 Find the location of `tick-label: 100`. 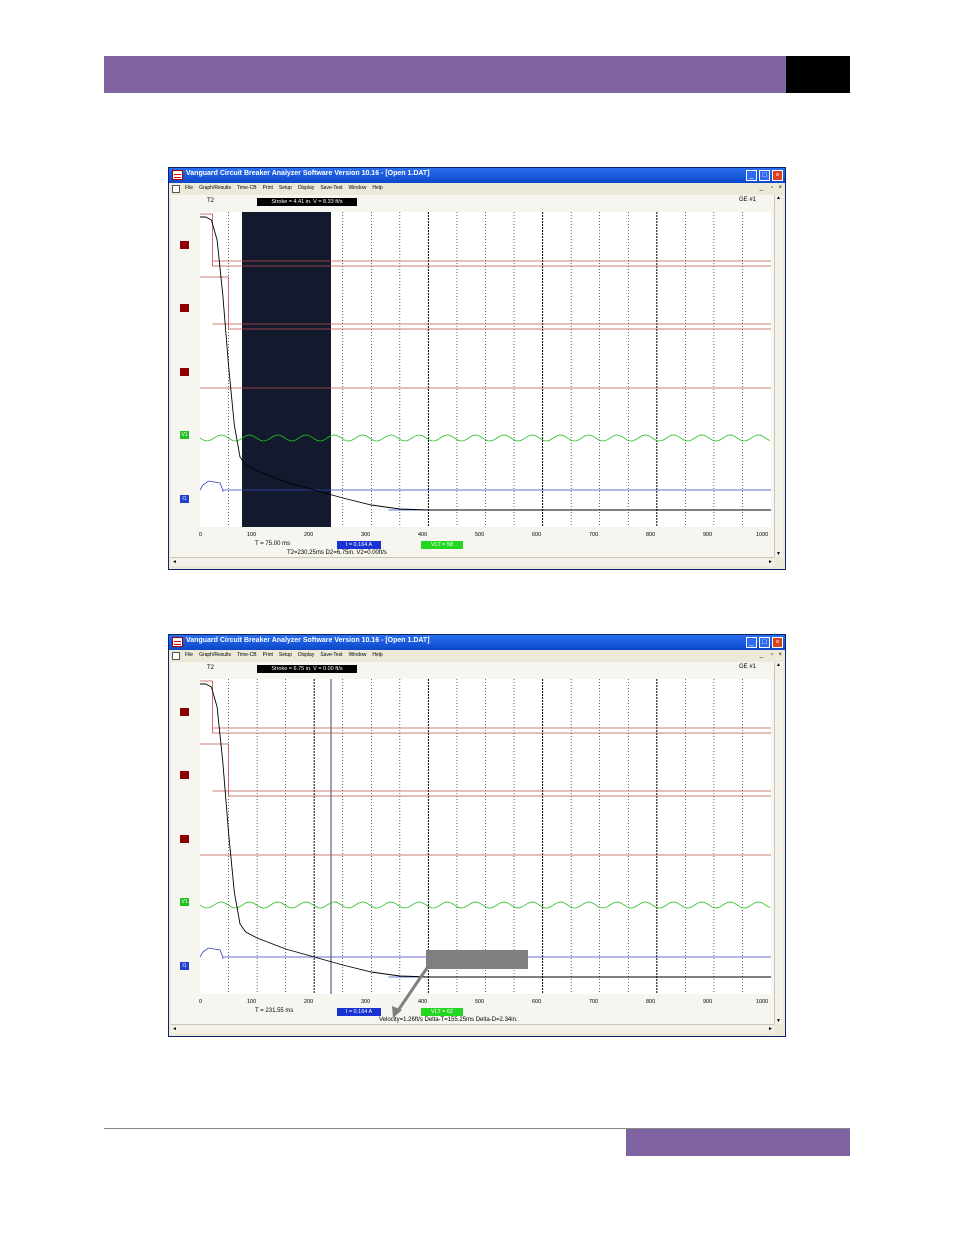

tick-label: 100 is located at coordinates (252, 1002).